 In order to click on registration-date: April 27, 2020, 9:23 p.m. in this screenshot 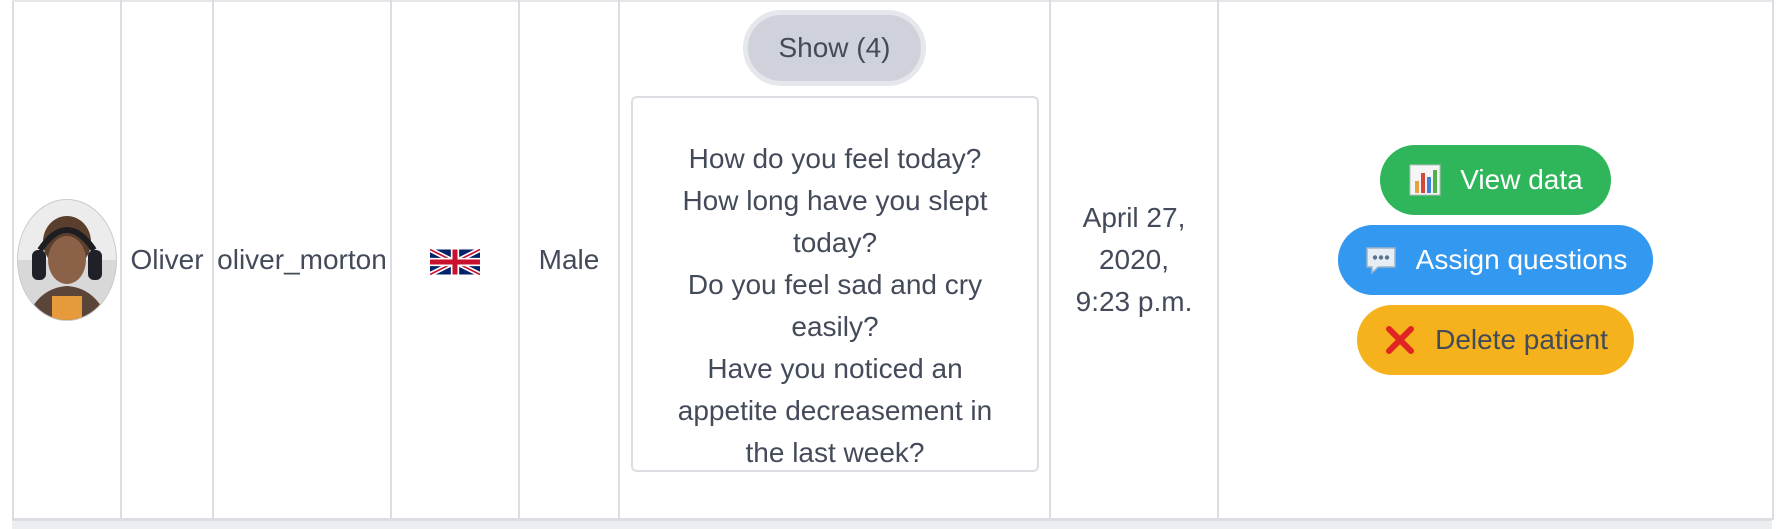, I will do `click(1134, 259)`.